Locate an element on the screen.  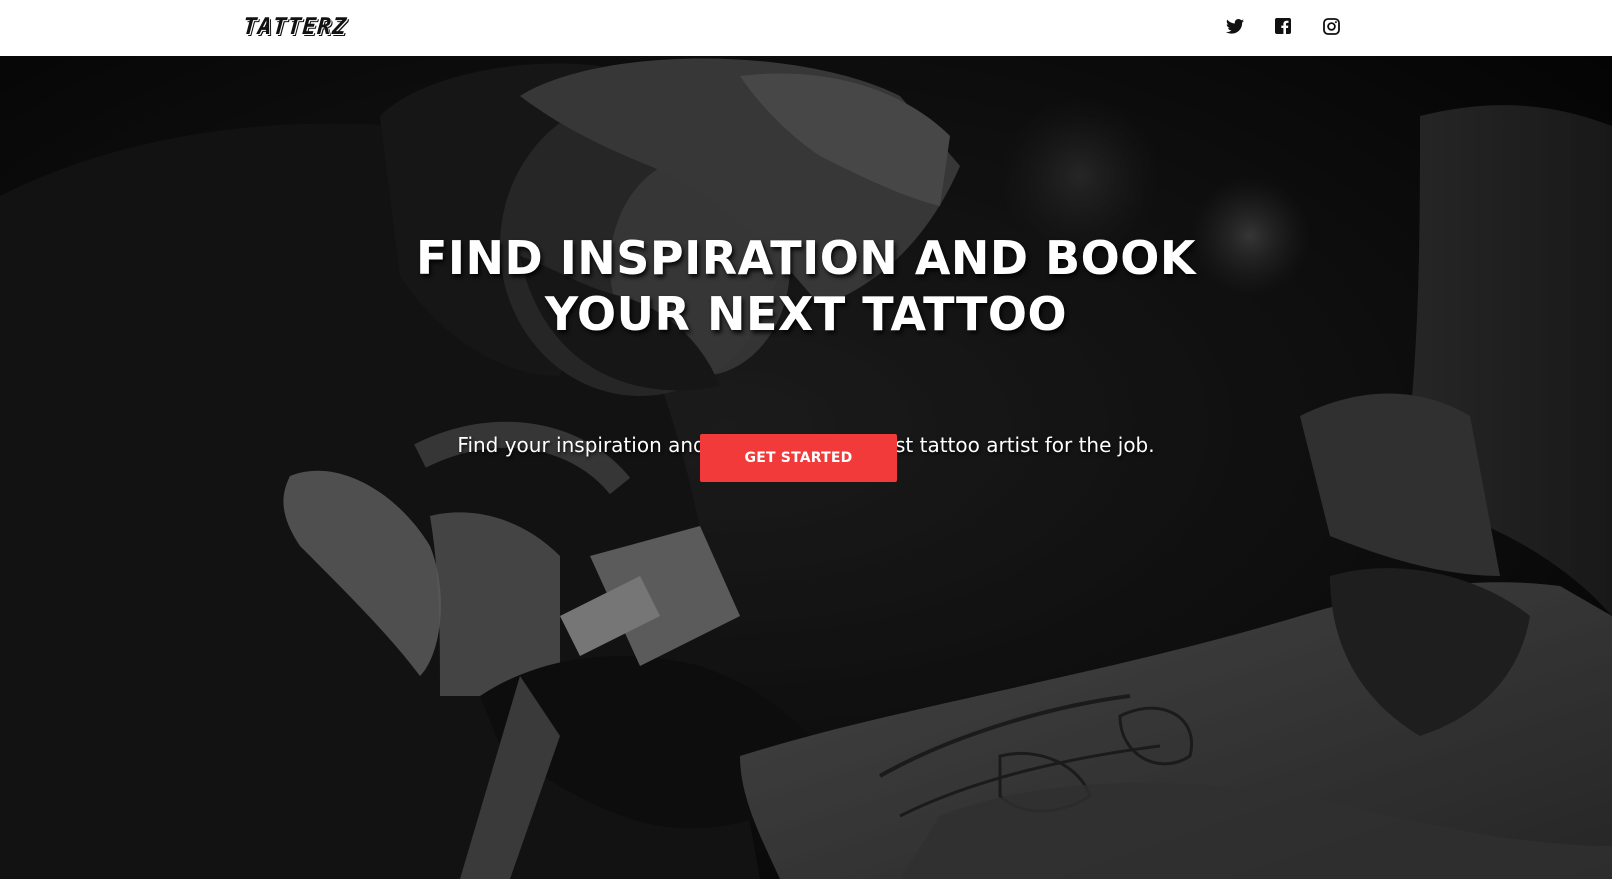
twitter-icon is located at coordinates (1235, 26).